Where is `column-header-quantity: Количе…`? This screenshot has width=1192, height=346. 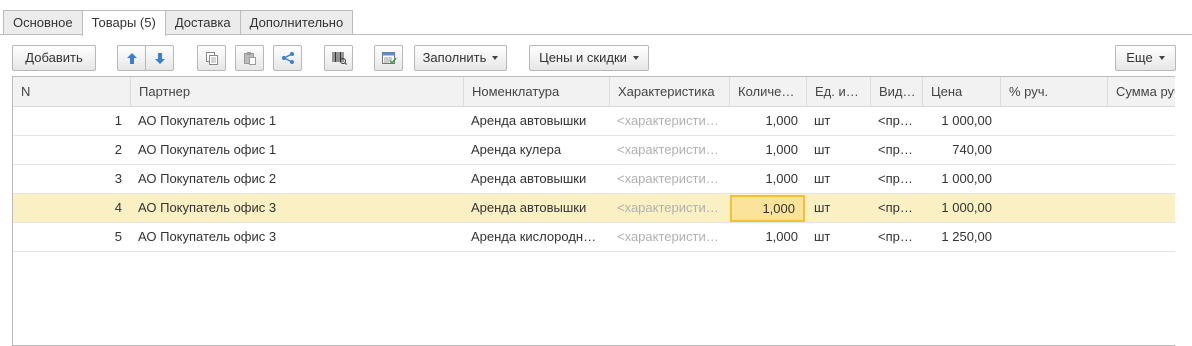
column-header-quantity: Количе… is located at coordinates (767, 91).